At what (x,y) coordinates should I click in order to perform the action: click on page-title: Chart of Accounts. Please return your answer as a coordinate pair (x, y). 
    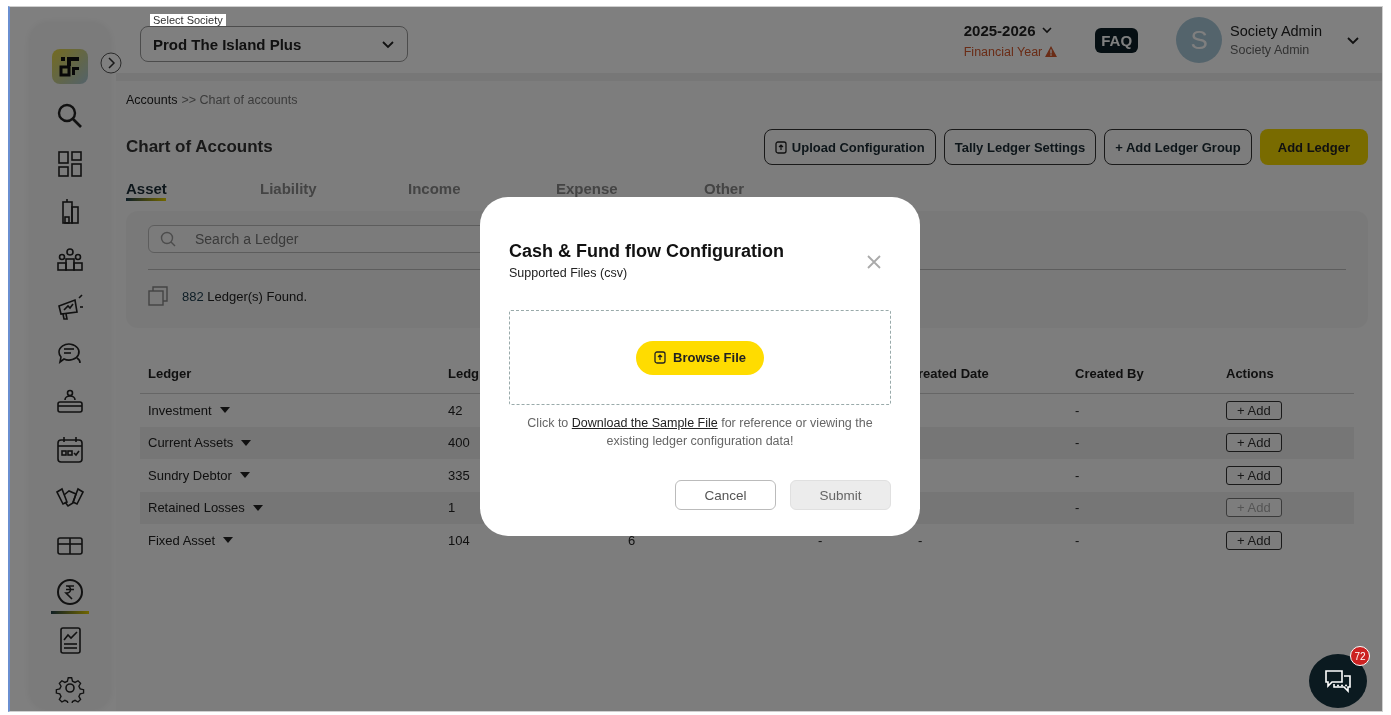
    Looking at the image, I should click on (199, 147).